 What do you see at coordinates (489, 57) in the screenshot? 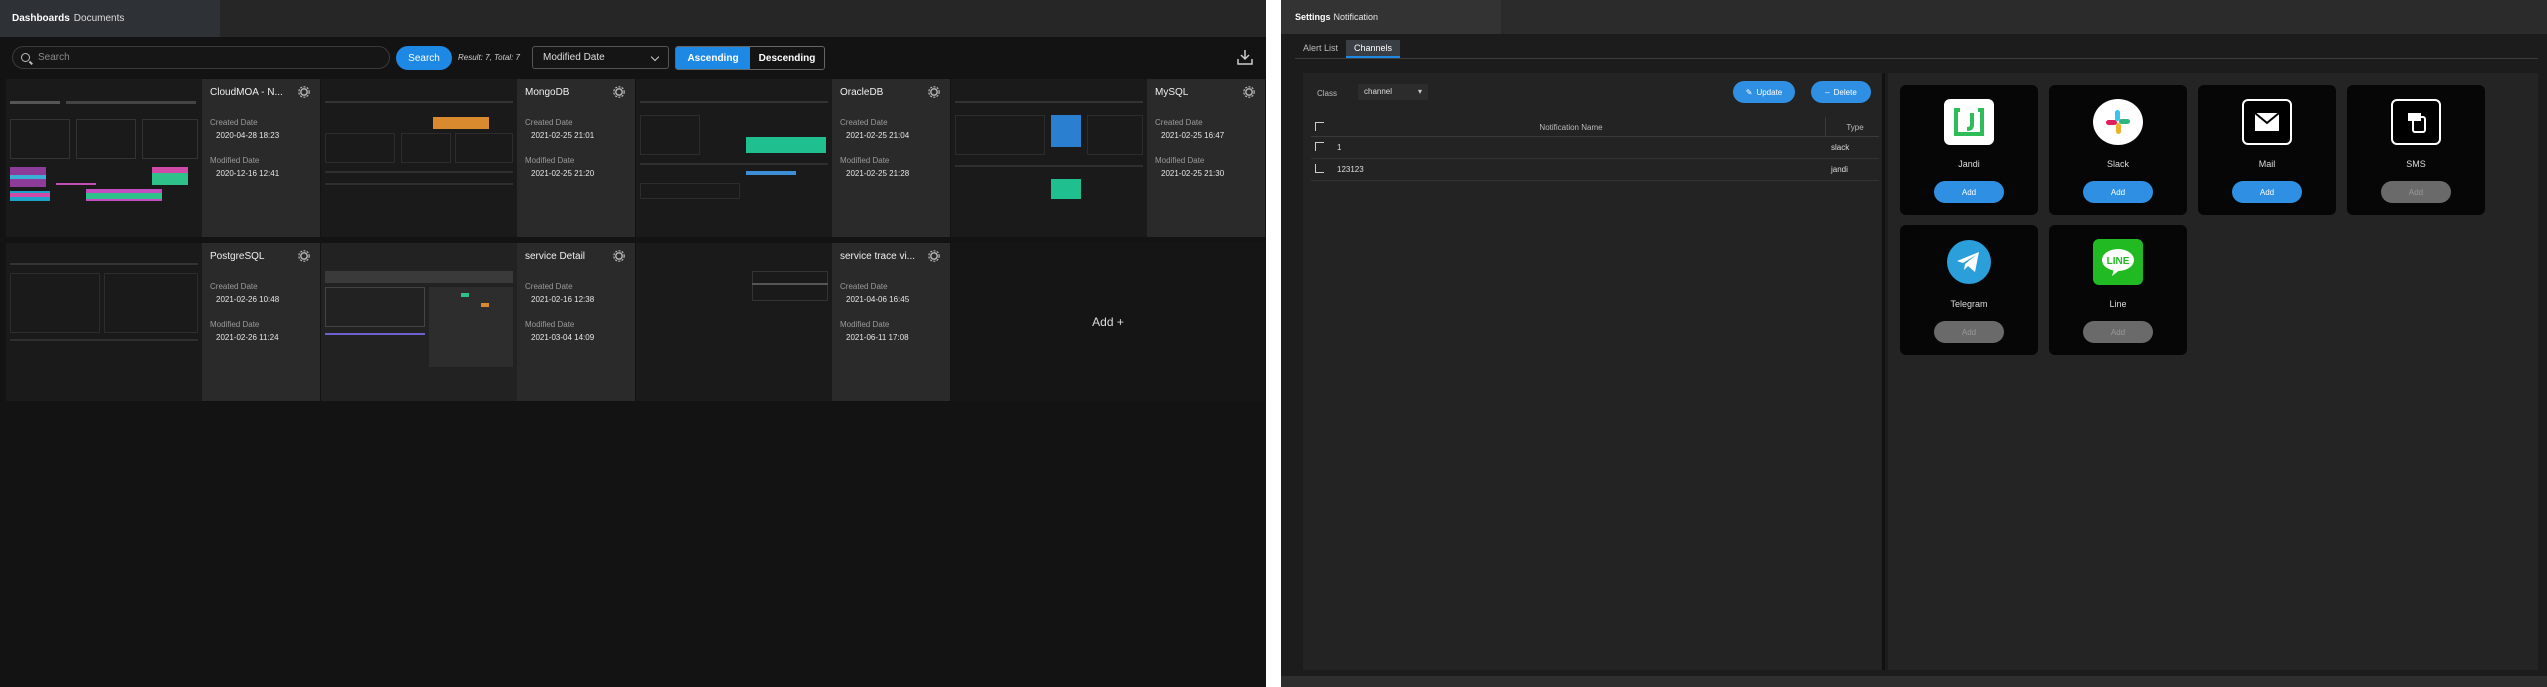
I see `result-count: Result: 7, Total: 7` at bounding box center [489, 57].